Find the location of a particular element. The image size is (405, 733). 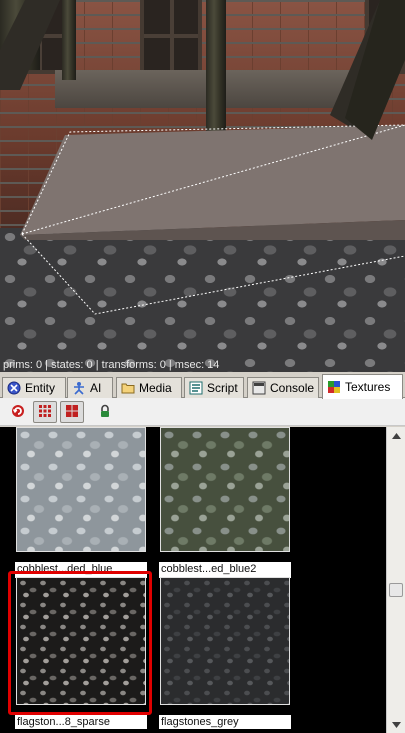

texture-toolbar is located at coordinates (202, 412).